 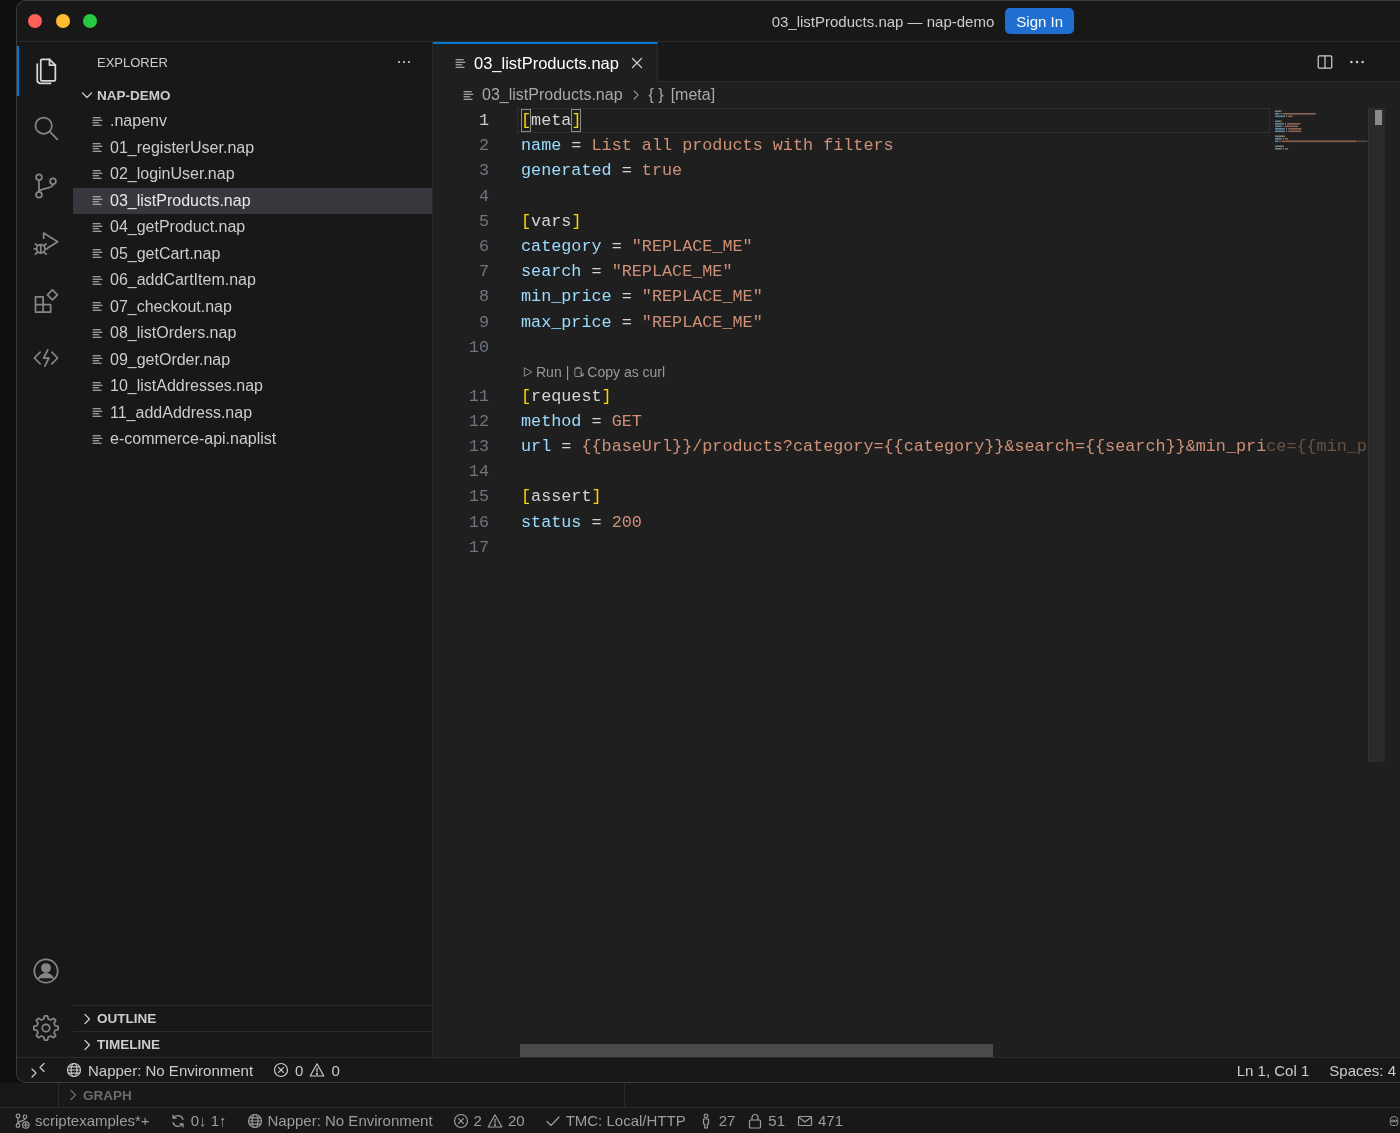 What do you see at coordinates (252, 253) in the screenshot?
I see `file-item: 05_getCart.nap` at bounding box center [252, 253].